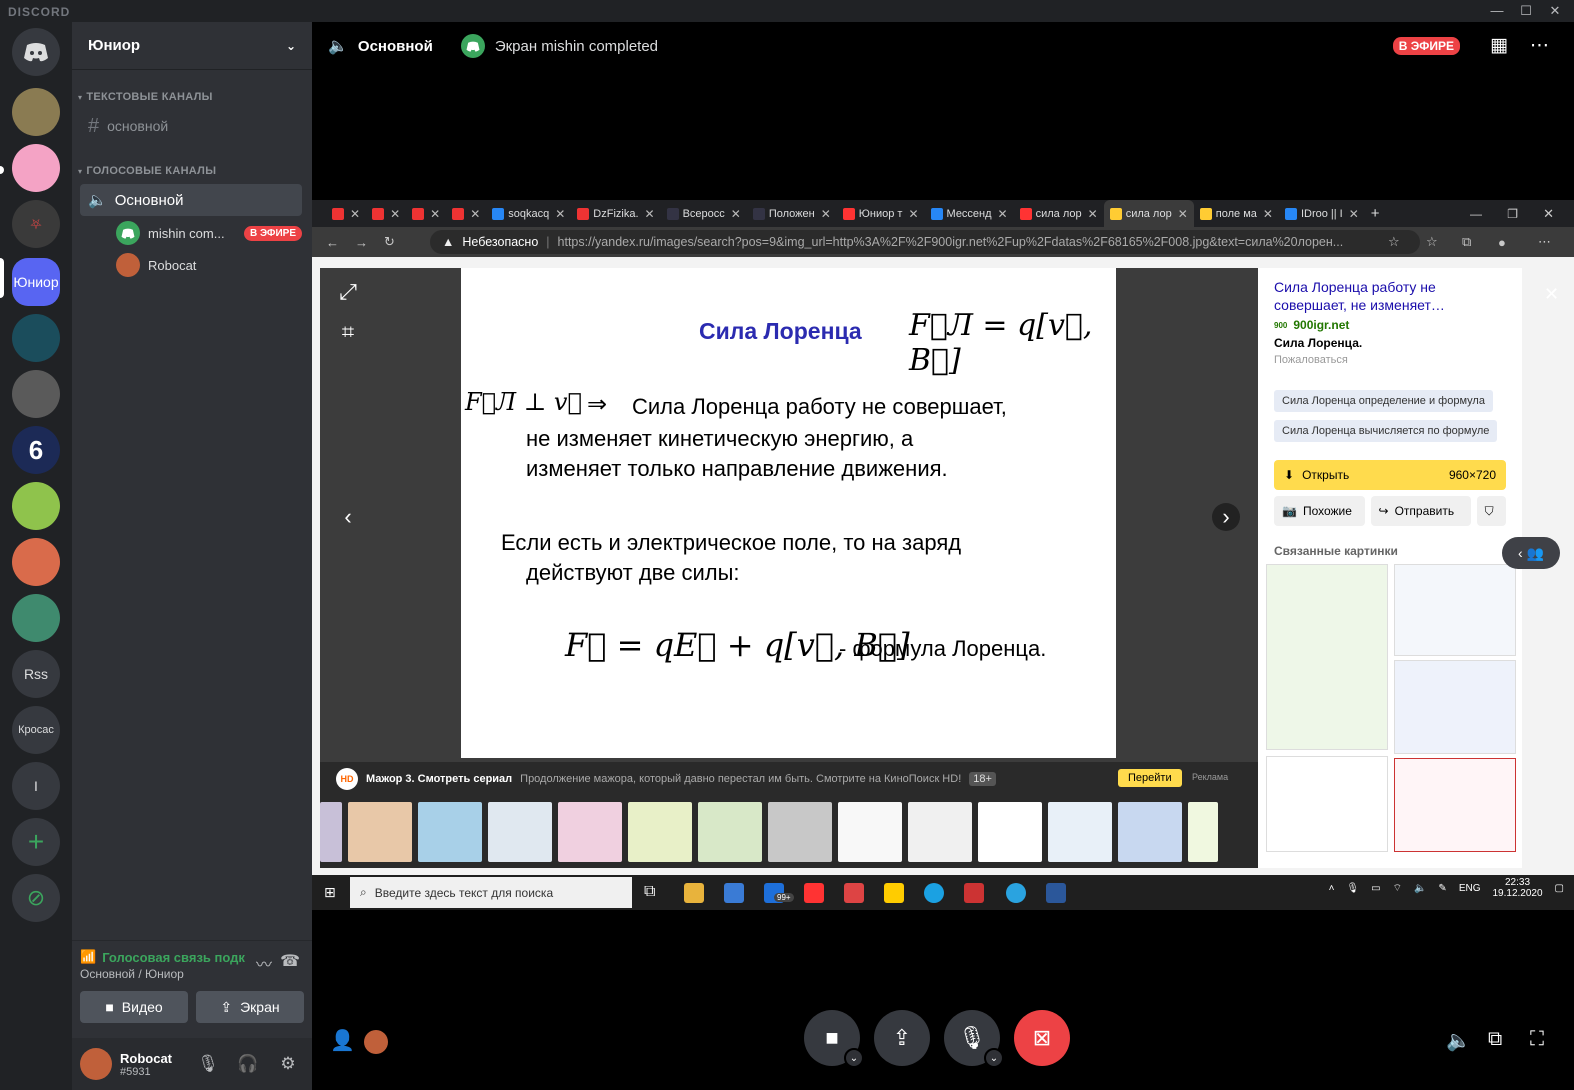  What do you see at coordinates (994, 1058) in the screenshot?
I see `chevron-down-icon: ⌄` at bounding box center [994, 1058].